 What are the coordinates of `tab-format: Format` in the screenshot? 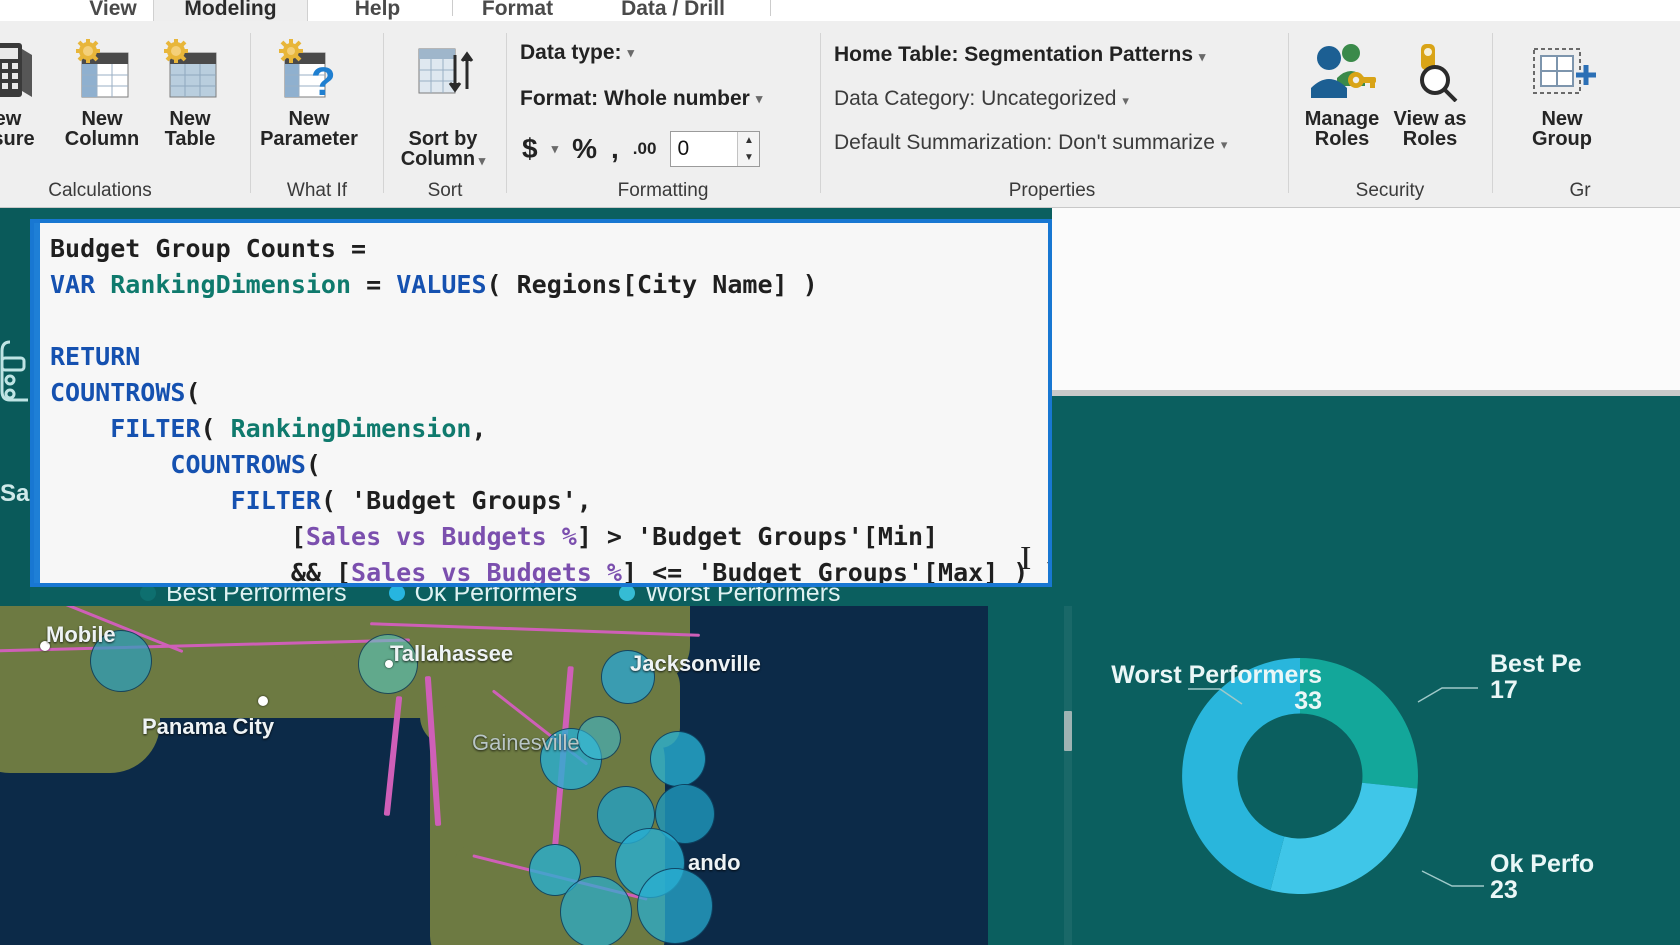 It's located at (517, 11).